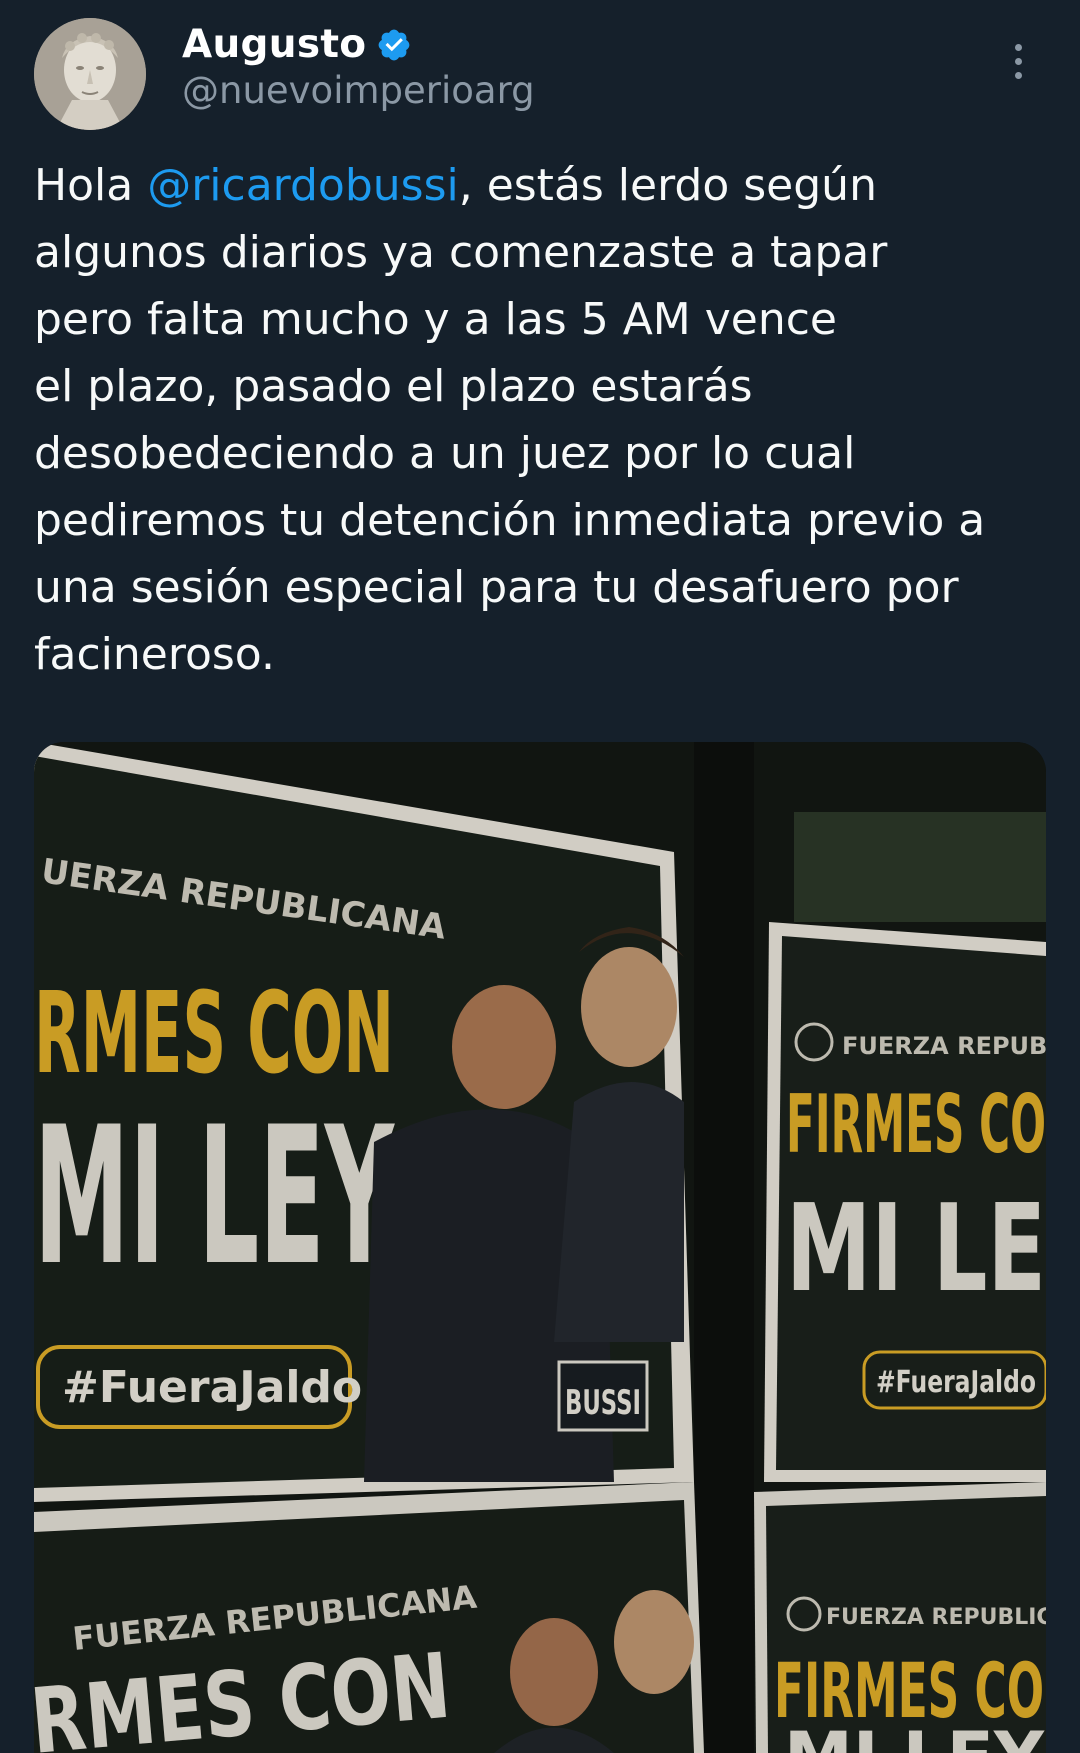  What do you see at coordinates (358, 90) in the screenshot?
I see `author-handle: @nuevoimperioarg` at bounding box center [358, 90].